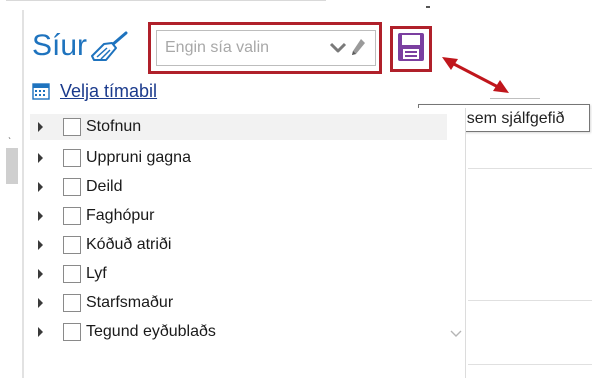 This screenshot has height=378, width=592. What do you see at coordinates (114, 126) in the screenshot?
I see `tree-item-label: Stofnun` at bounding box center [114, 126].